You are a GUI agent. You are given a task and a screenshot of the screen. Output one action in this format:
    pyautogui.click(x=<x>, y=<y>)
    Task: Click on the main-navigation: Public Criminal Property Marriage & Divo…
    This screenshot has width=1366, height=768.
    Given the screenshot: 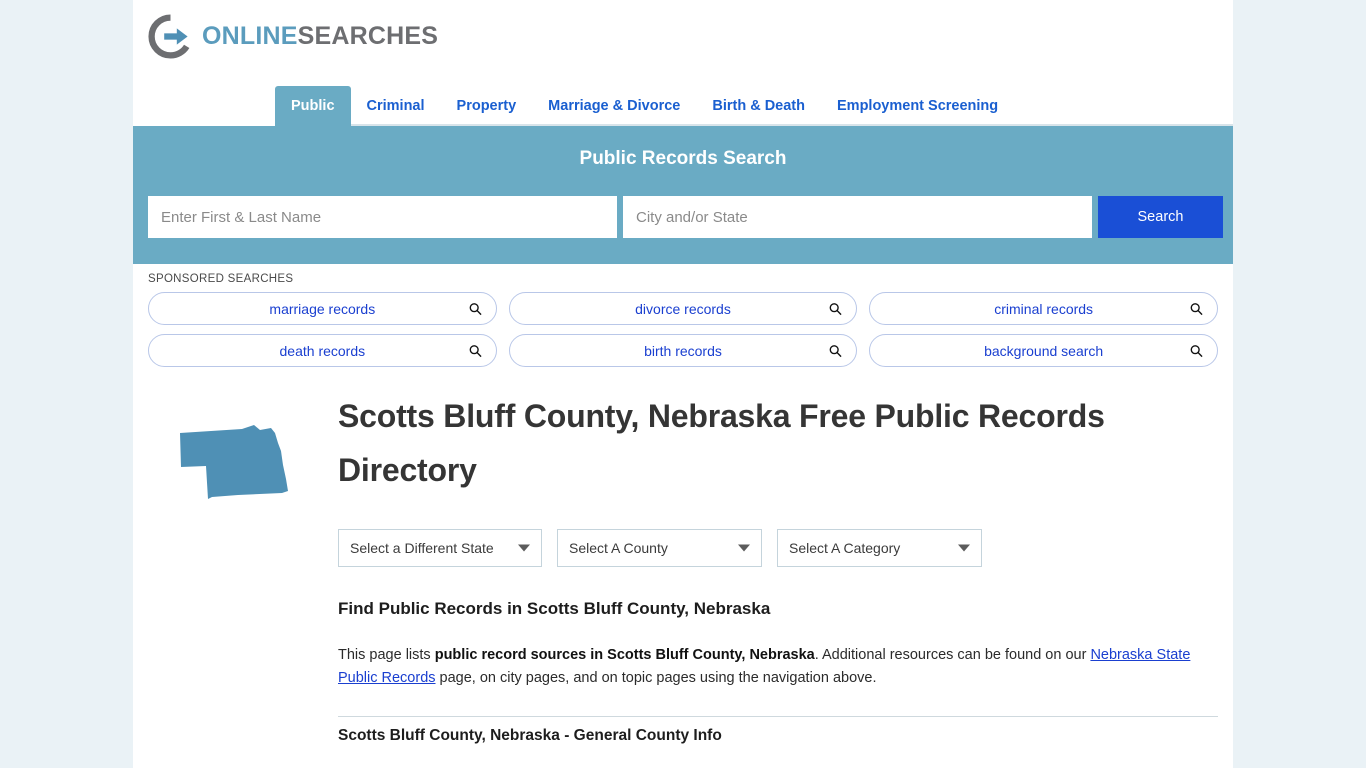 What is the action you would take?
    pyautogui.click(x=683, y=106)
    